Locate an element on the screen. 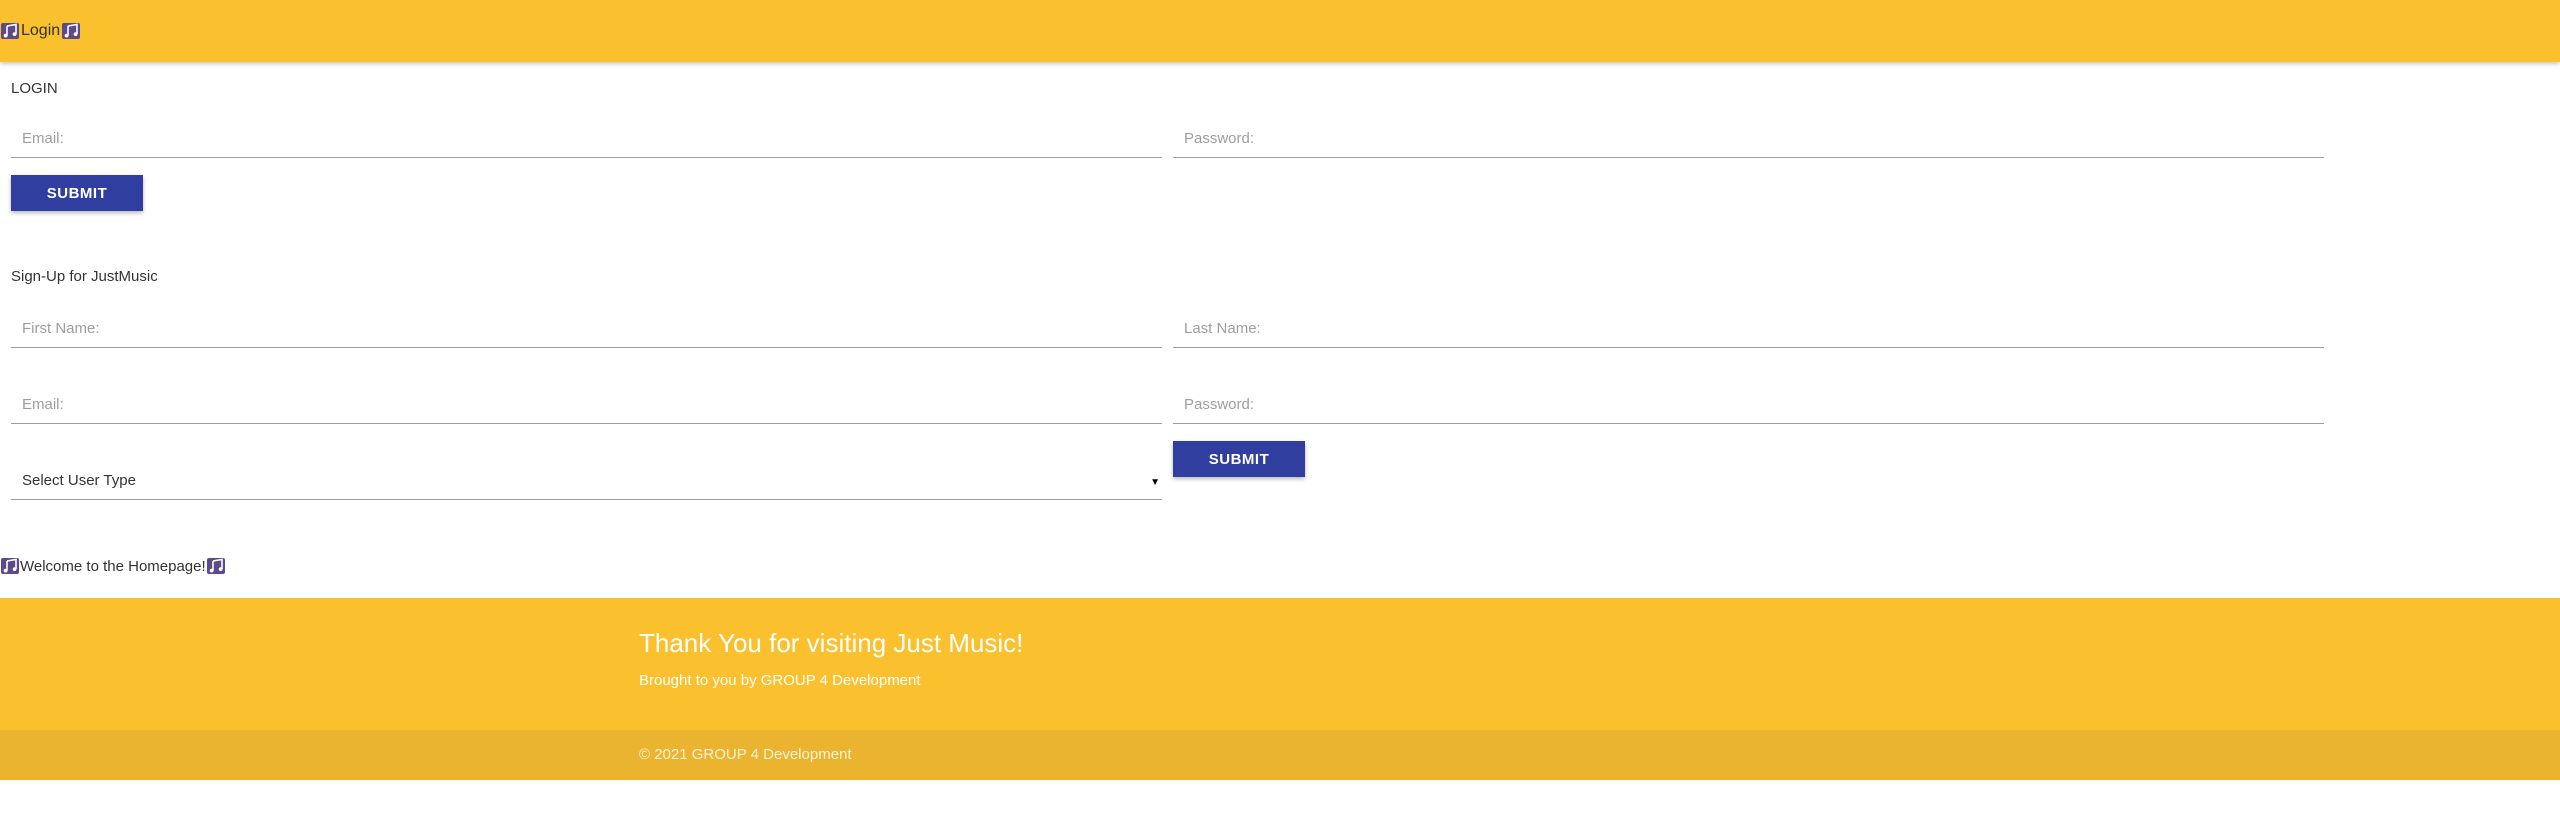 The width and height of the screenshot is (2560, 834). signup-password-field is located at coordinates (1748, 405).